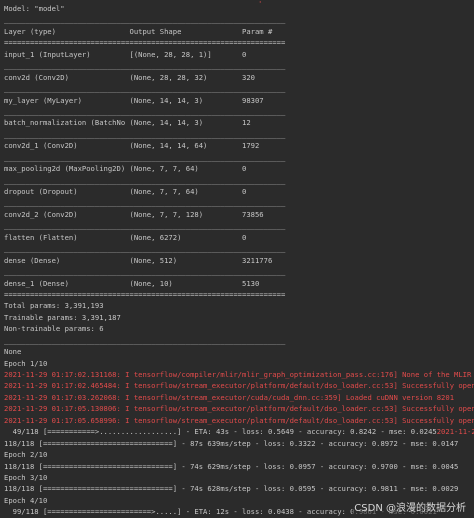  What do you see at coordinates (138, 260) in the screenshot?
I see `console-line-text: dense (Dense) (None, 512) 3211776` at bounding box center [138, 260].